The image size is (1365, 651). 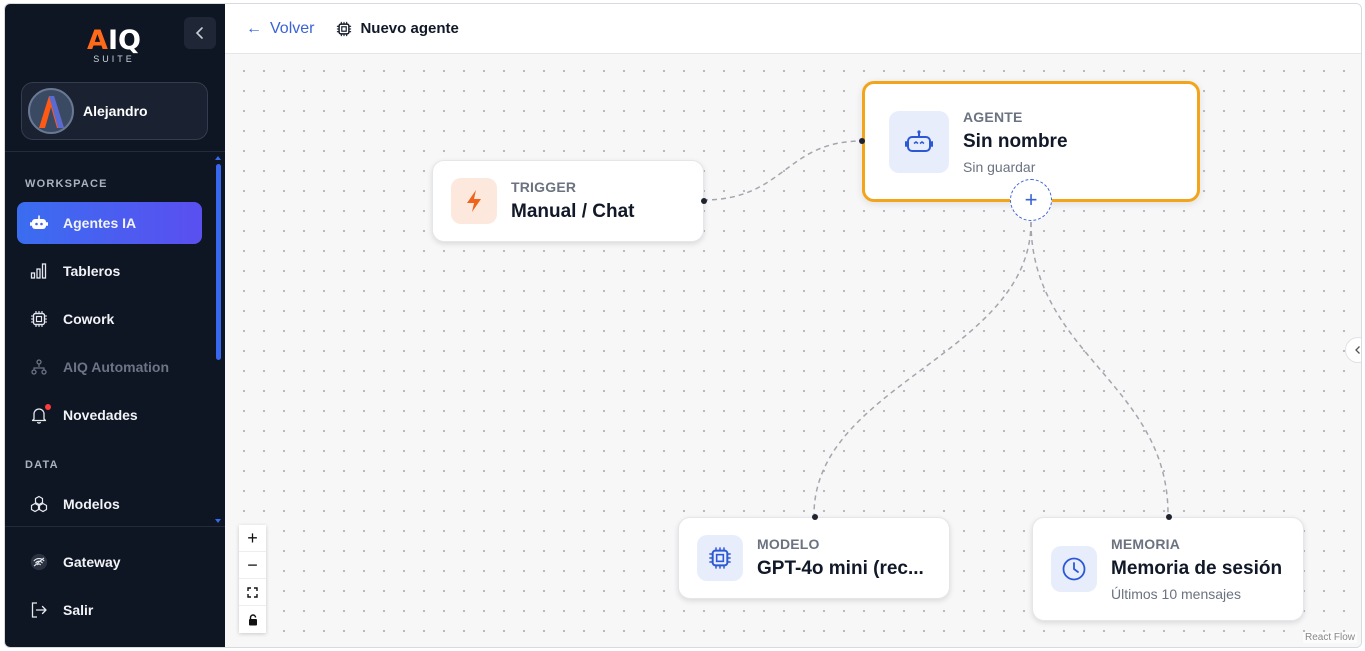 I want to click on sidebar-item-gateway: Gateway, so click(x=109, y=562).